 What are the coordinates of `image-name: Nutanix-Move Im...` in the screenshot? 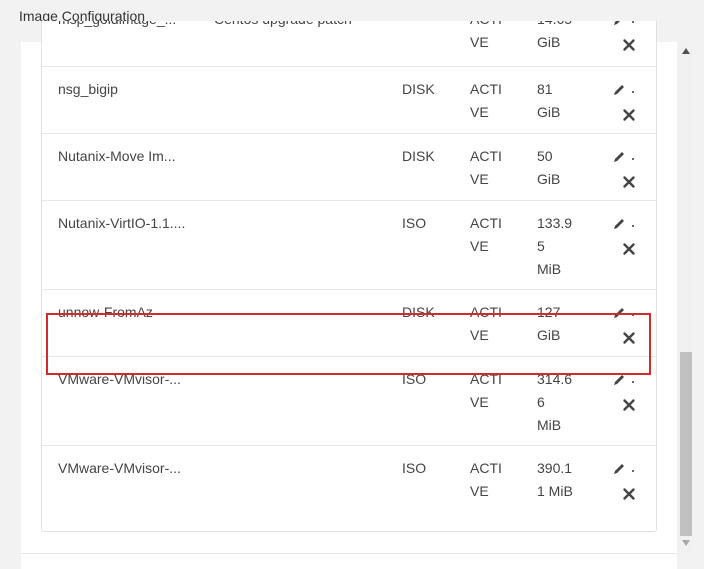 It's located at (117, 156).